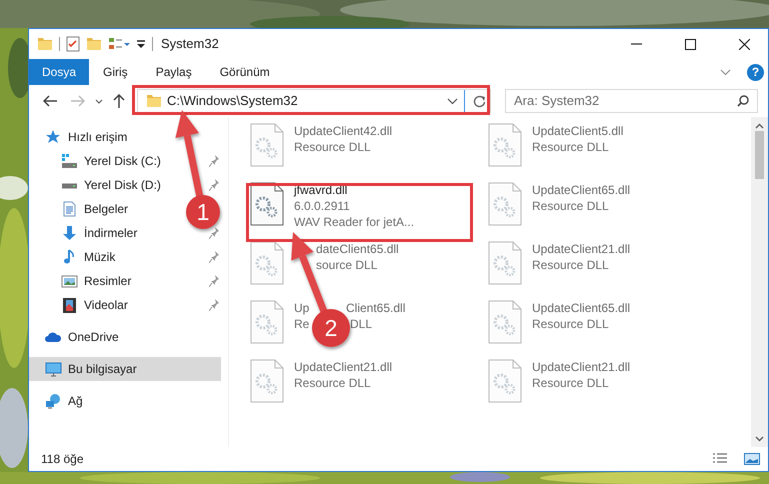 The height and width of the screenshot is (484, 769). Describe the element at coordinates (125, 281) in the screenshot. I see `nav-item: Resimler` at that location.